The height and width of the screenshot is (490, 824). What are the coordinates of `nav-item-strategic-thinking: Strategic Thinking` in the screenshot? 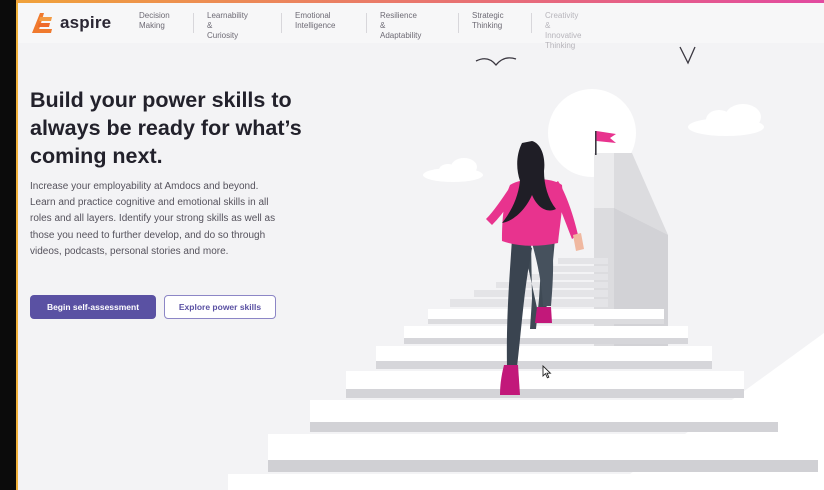 It's located at (488, 21).